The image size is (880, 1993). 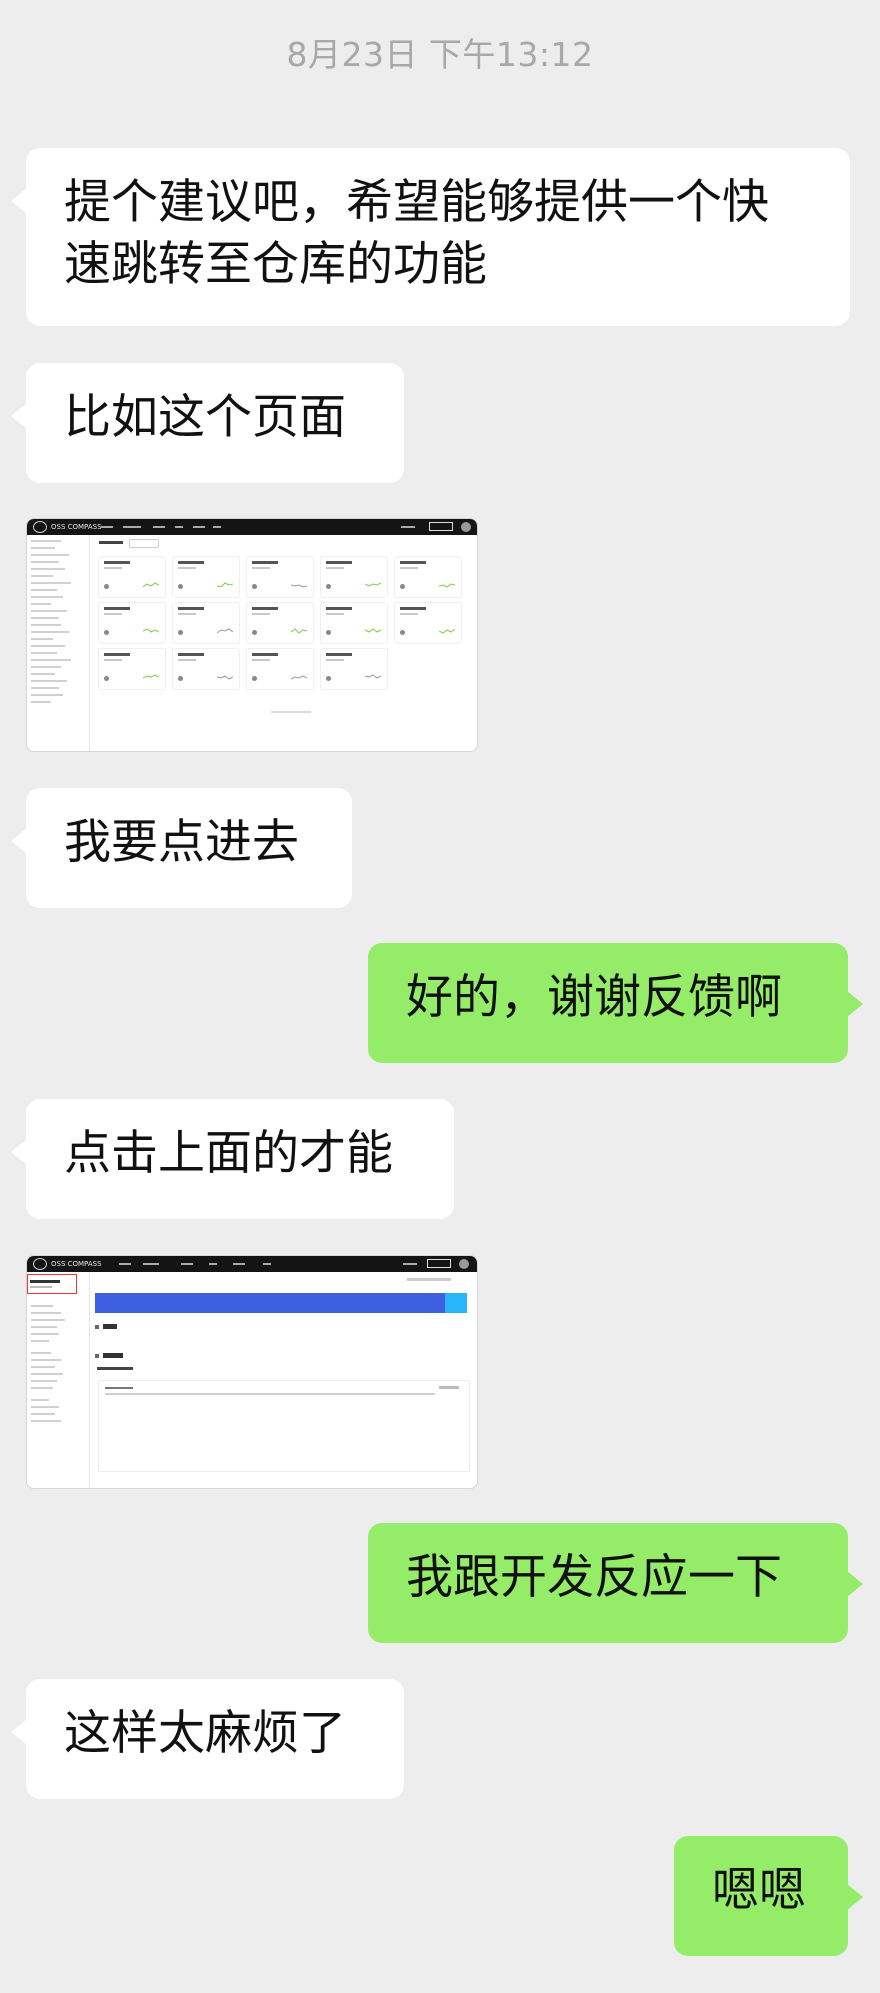 I want to click on message-bubble-incoming: 比如这个页面, so click(x=207, y=423).